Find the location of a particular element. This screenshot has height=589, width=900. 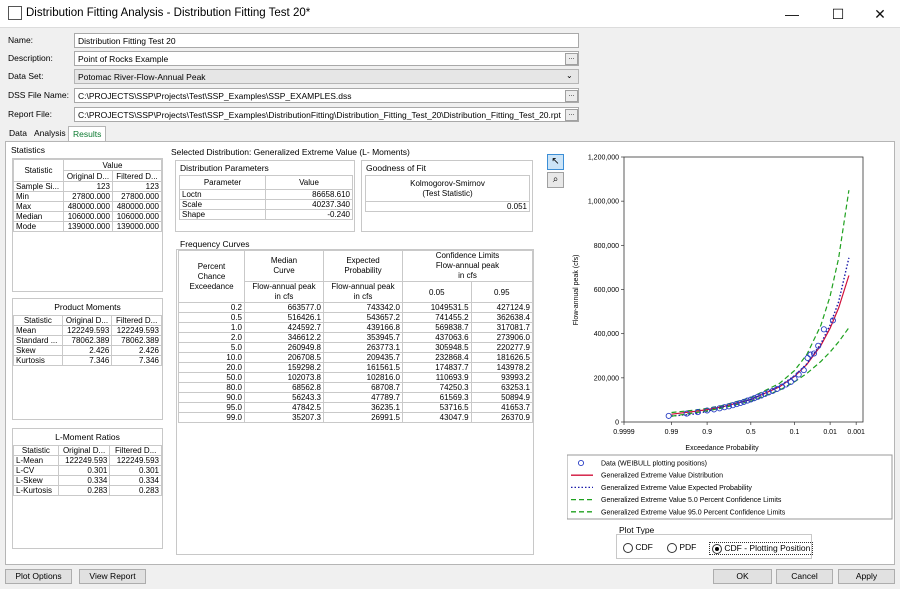

name-field: Distribution Fitting Test 20 is located at coordinates (326, 40).